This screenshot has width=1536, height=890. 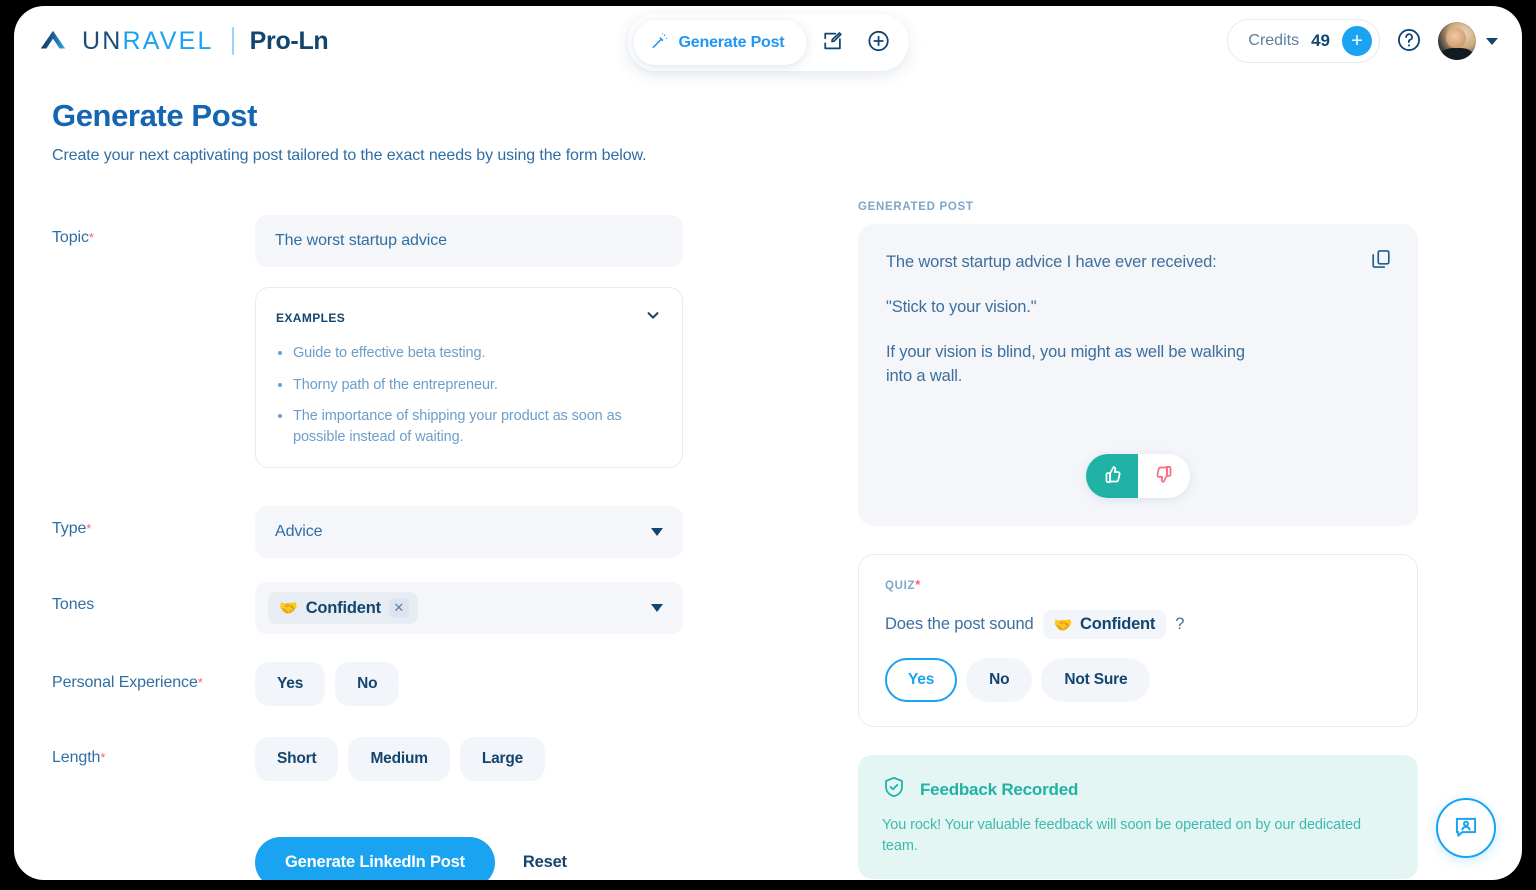 I want to click on post-feedback-toggle, so click(x=1138, y=476).